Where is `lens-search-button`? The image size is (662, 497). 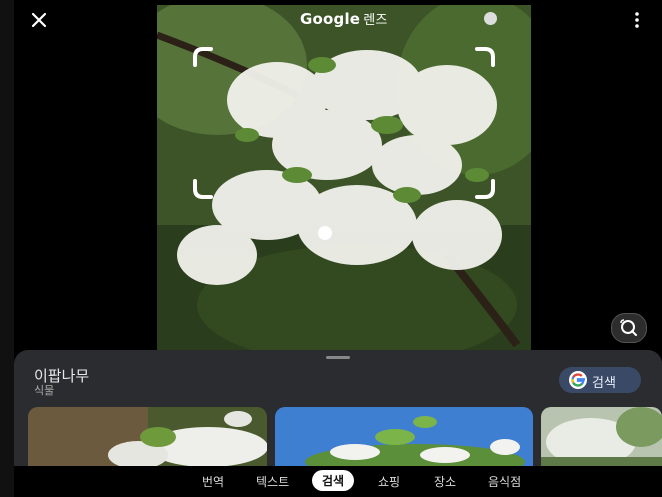 lens-search-button is located at coordinates (629, 328).